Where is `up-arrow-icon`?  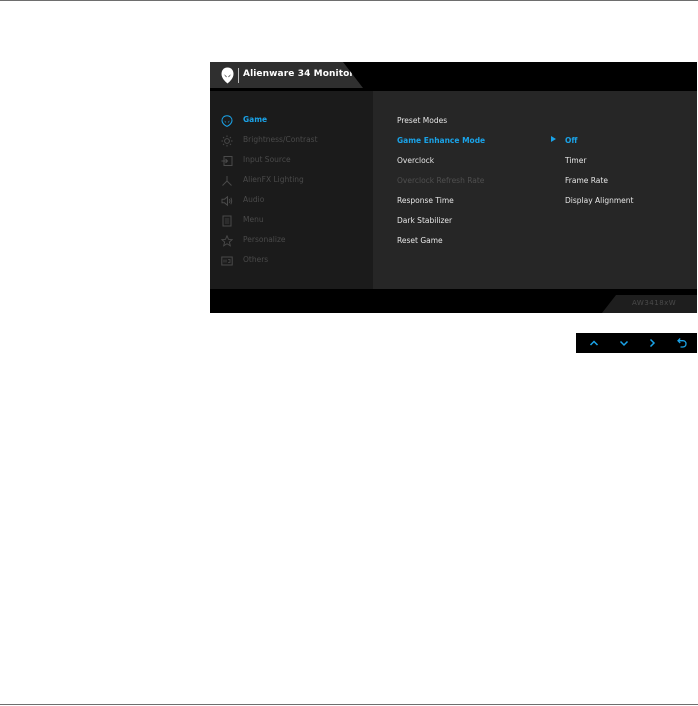 up-arrow-icon is located at coordinates (594, 343).